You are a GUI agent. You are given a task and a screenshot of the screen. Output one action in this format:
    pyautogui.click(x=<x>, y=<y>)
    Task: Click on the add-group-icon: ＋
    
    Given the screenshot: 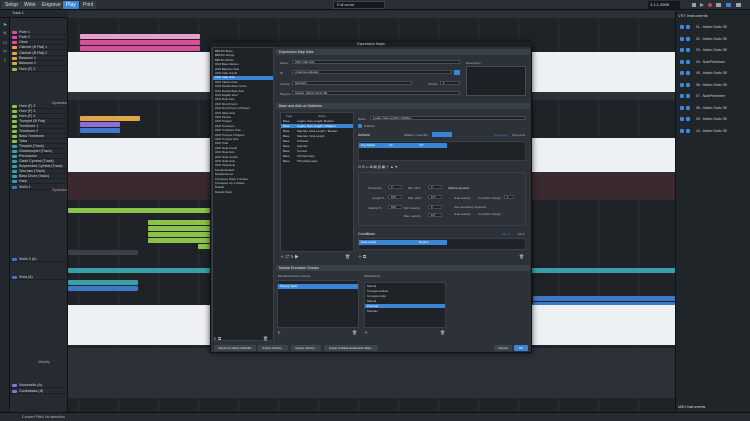 What is the action you would take?
    pyautogui.click(x=279, y=333)
    